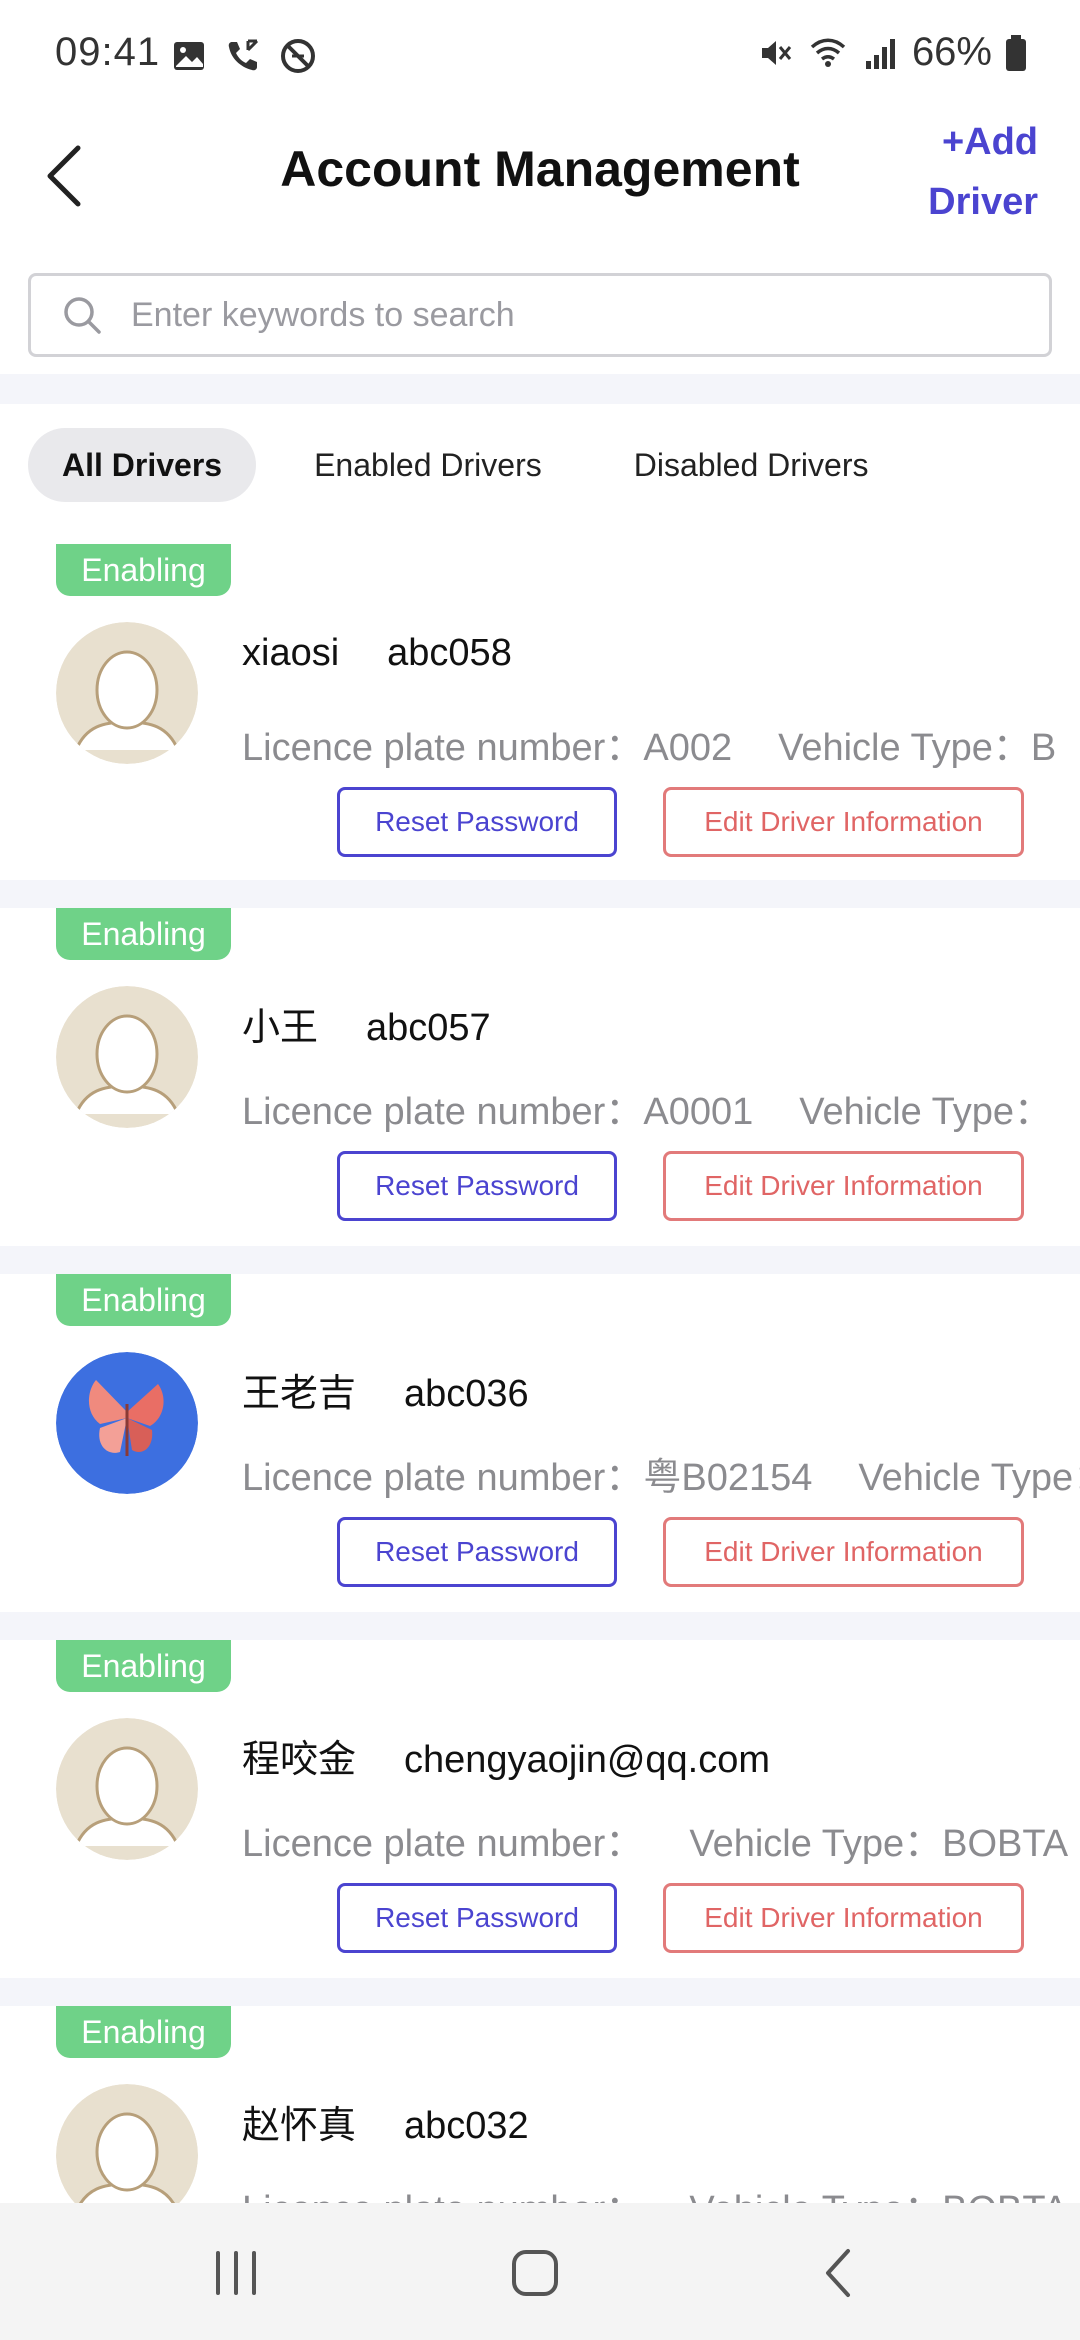  Describe the element at coordinates (776, 52) in the screenshot. I see `mute-icon` at that location.